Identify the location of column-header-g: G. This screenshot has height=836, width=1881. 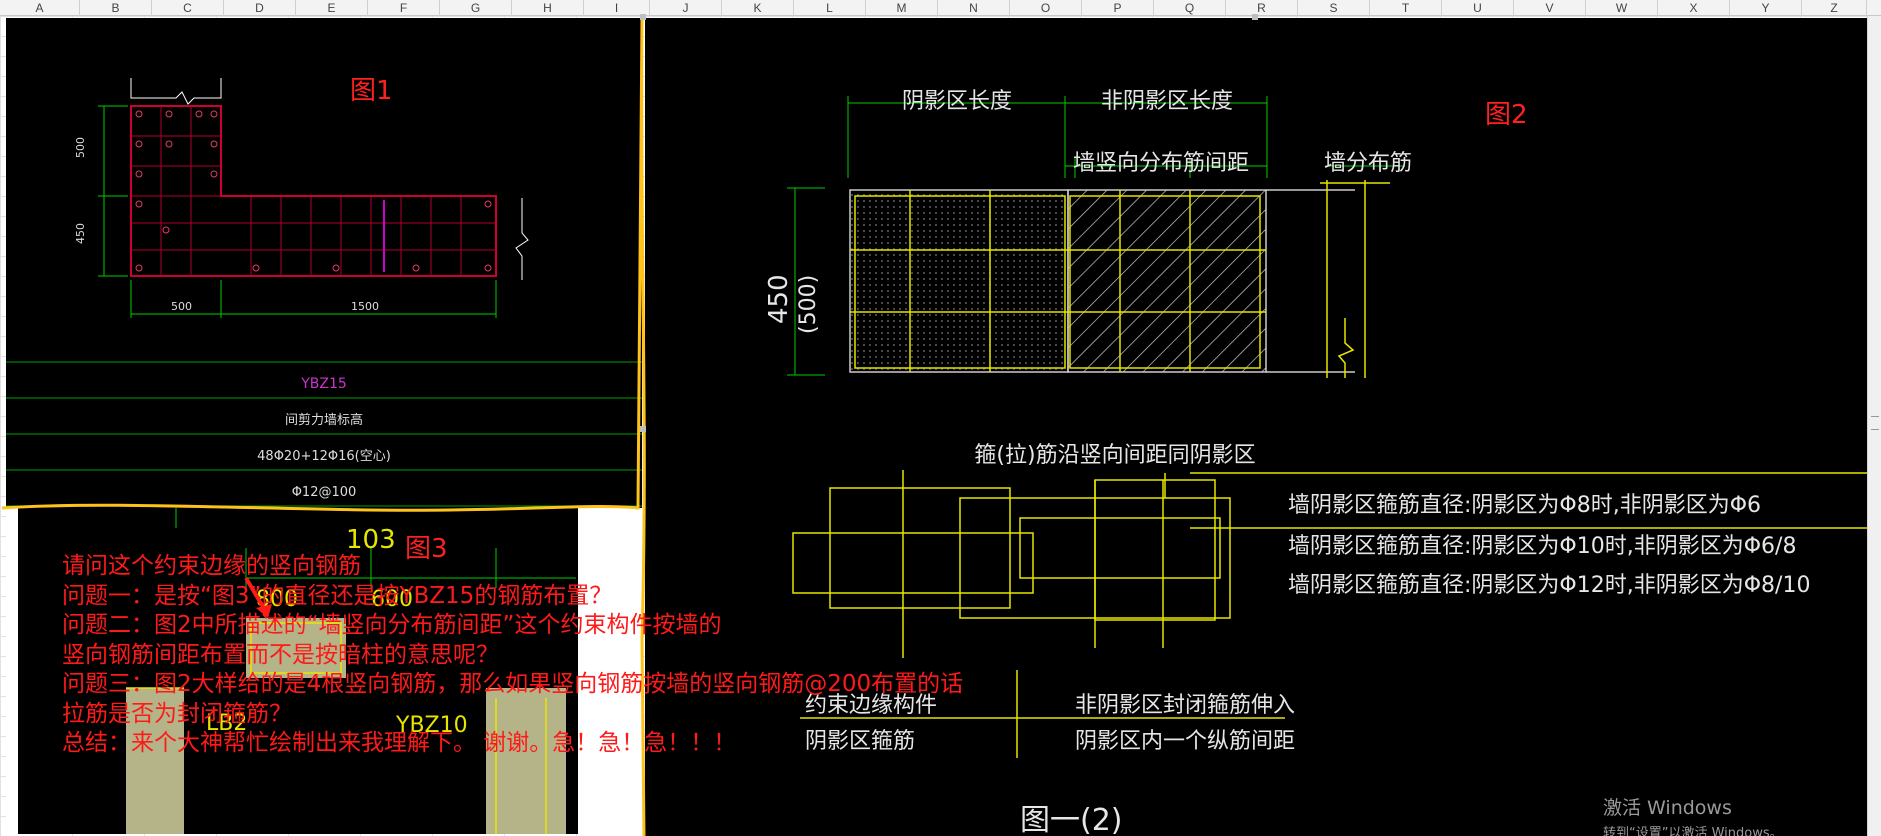
(476, 8).